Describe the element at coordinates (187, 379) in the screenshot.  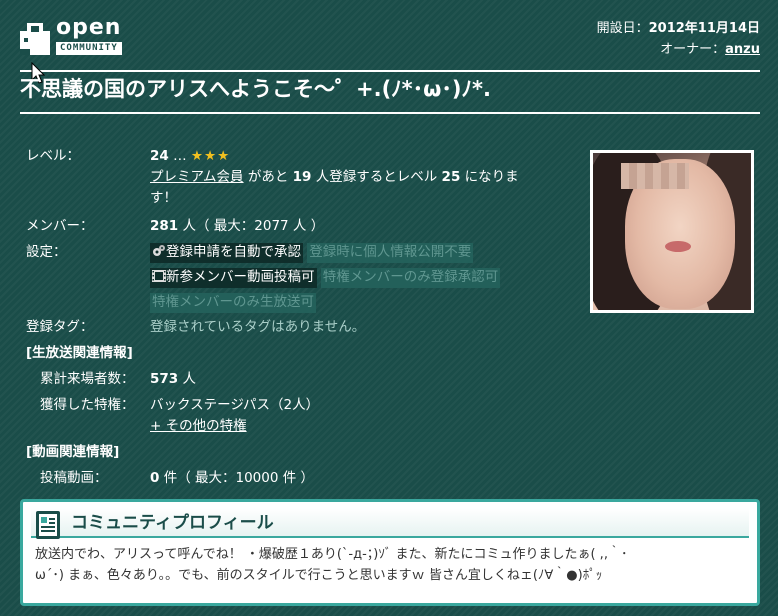
I see `visitors-unit: 人` at that location.